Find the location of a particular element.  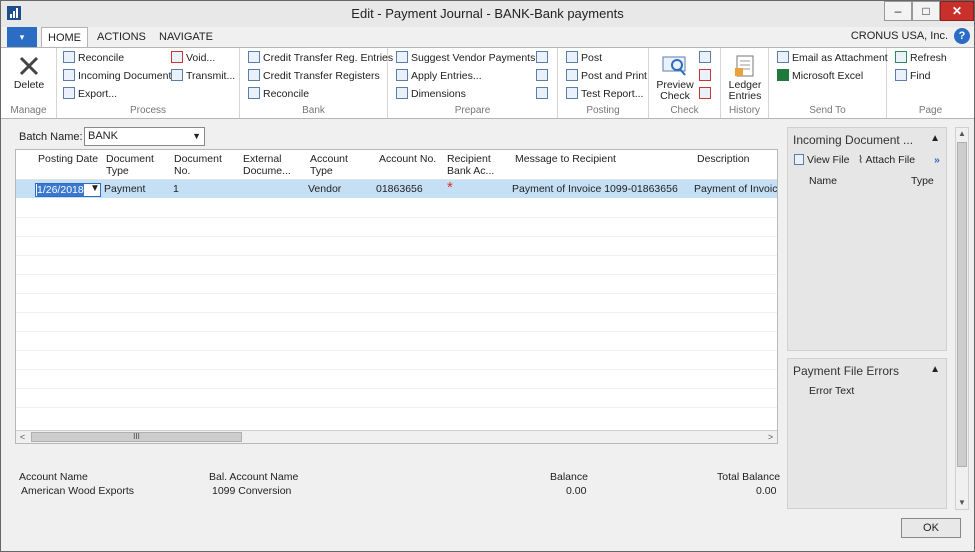

dimensions-button: Dimensions is located at coordinates (431, 94).